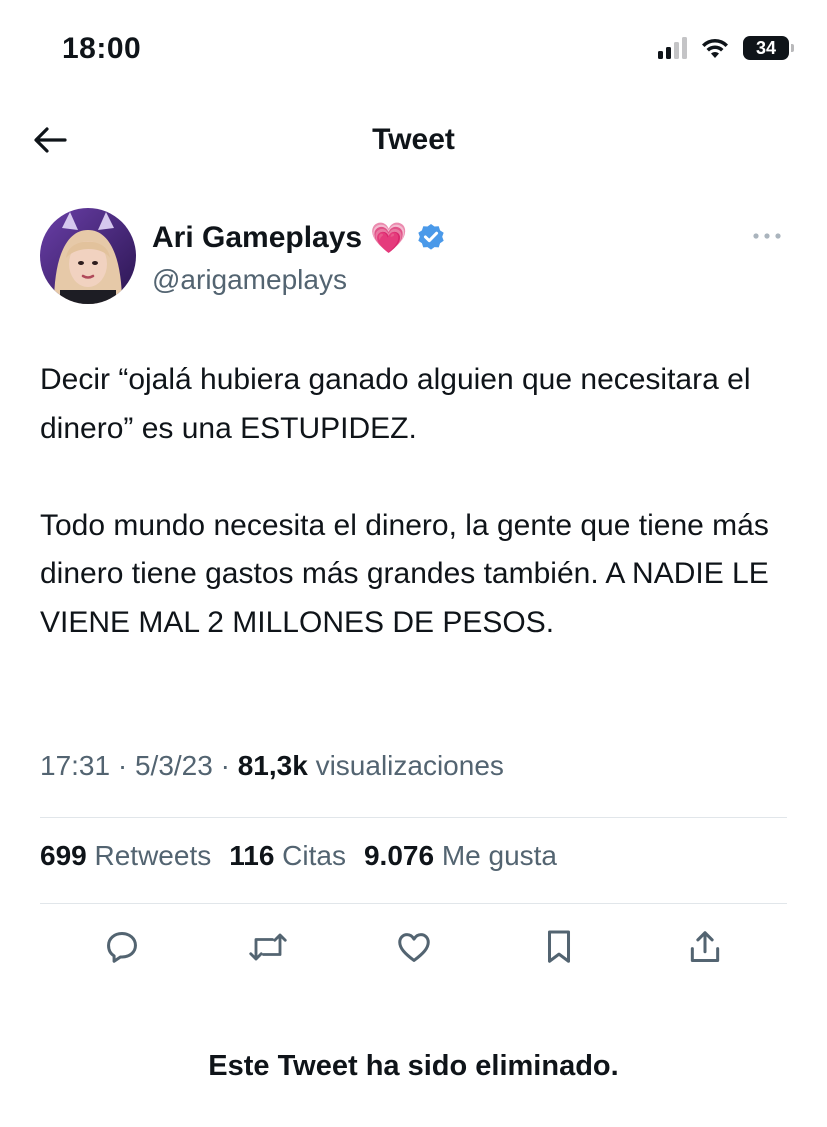 The image size is (827, 1127). I want to click on share-icon, so click(705, 946).